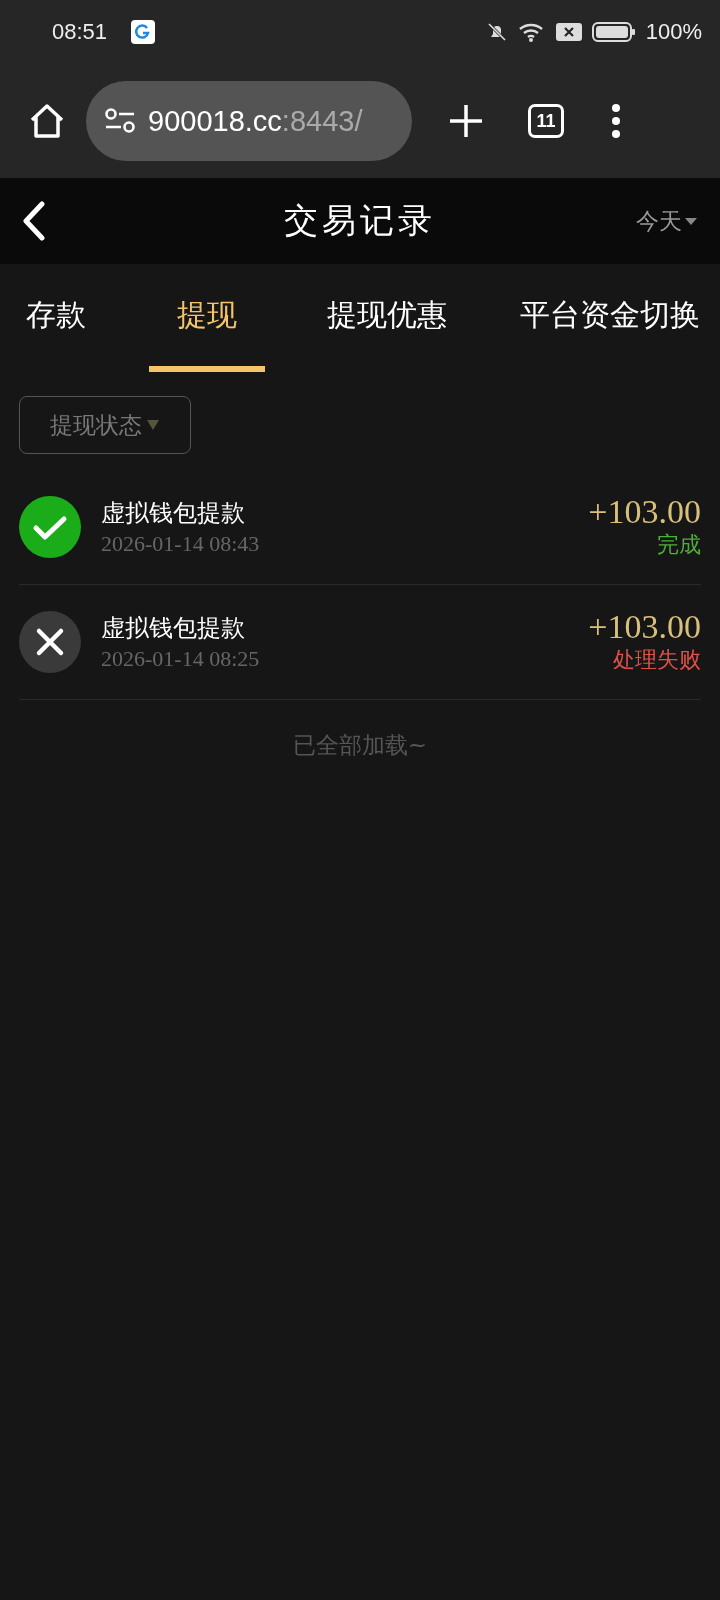 This screenshot has height=1600, width=720. What do you see at coordinates (546, 121) in the screenshot?
I see `tab-count-button: 11` at bounding box center [546, 121].